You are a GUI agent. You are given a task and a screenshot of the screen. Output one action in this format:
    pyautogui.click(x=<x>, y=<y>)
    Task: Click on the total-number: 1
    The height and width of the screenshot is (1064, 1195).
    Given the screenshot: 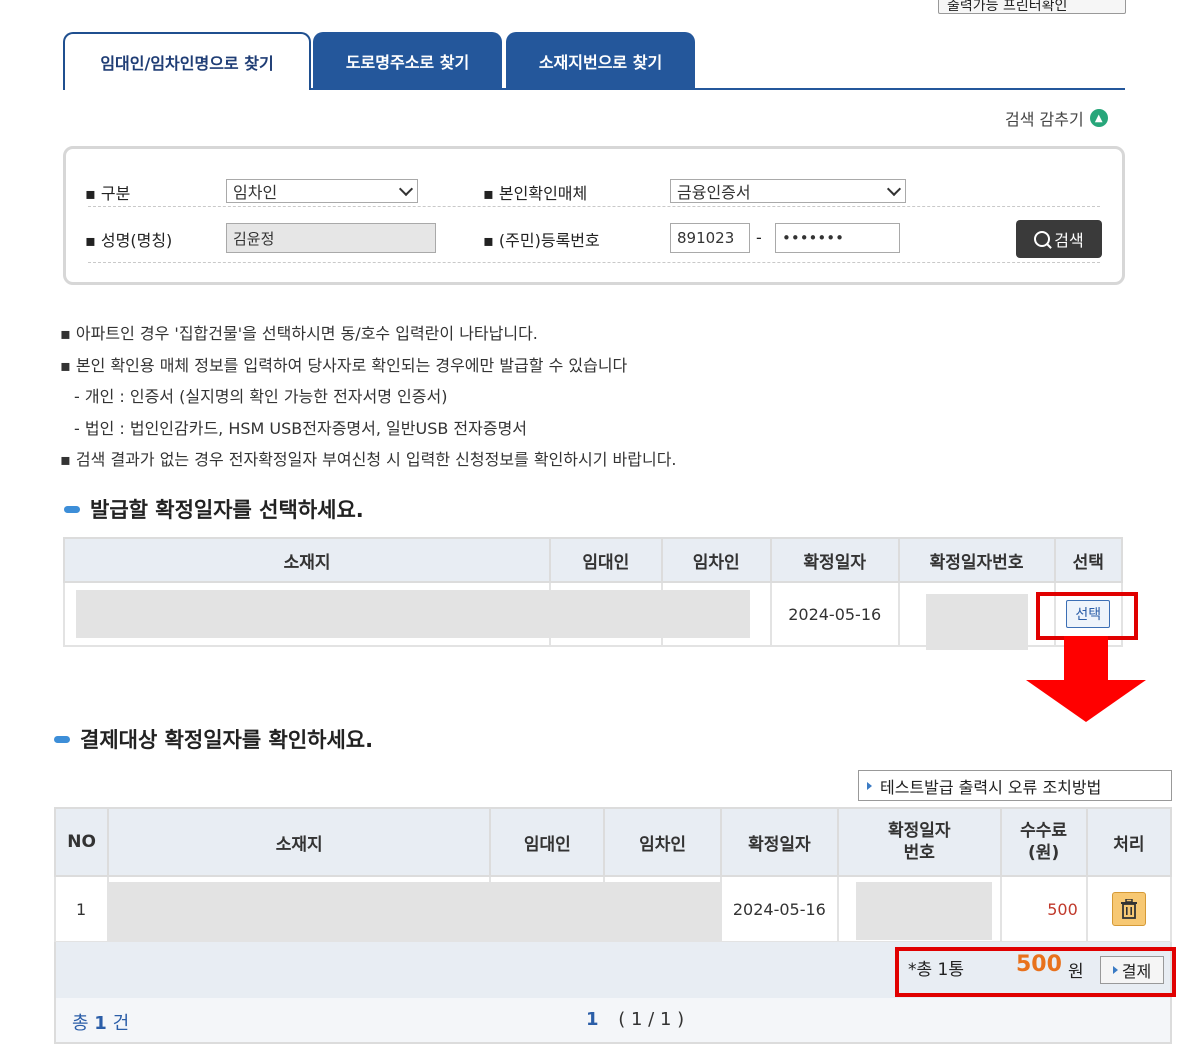 What is the action you would take?
    pyautogui.click(x=100, y=1023)
    